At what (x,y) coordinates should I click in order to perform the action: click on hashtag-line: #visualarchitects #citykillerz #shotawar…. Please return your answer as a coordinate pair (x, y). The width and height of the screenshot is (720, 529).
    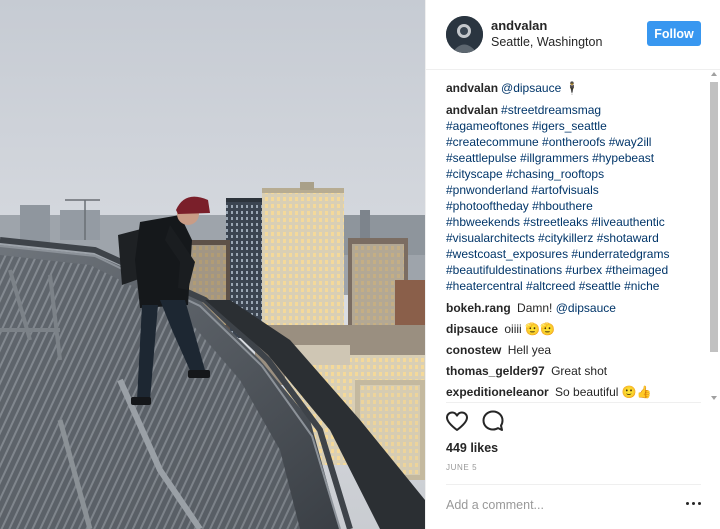
    Looking at the image, I should click on (573, 238).